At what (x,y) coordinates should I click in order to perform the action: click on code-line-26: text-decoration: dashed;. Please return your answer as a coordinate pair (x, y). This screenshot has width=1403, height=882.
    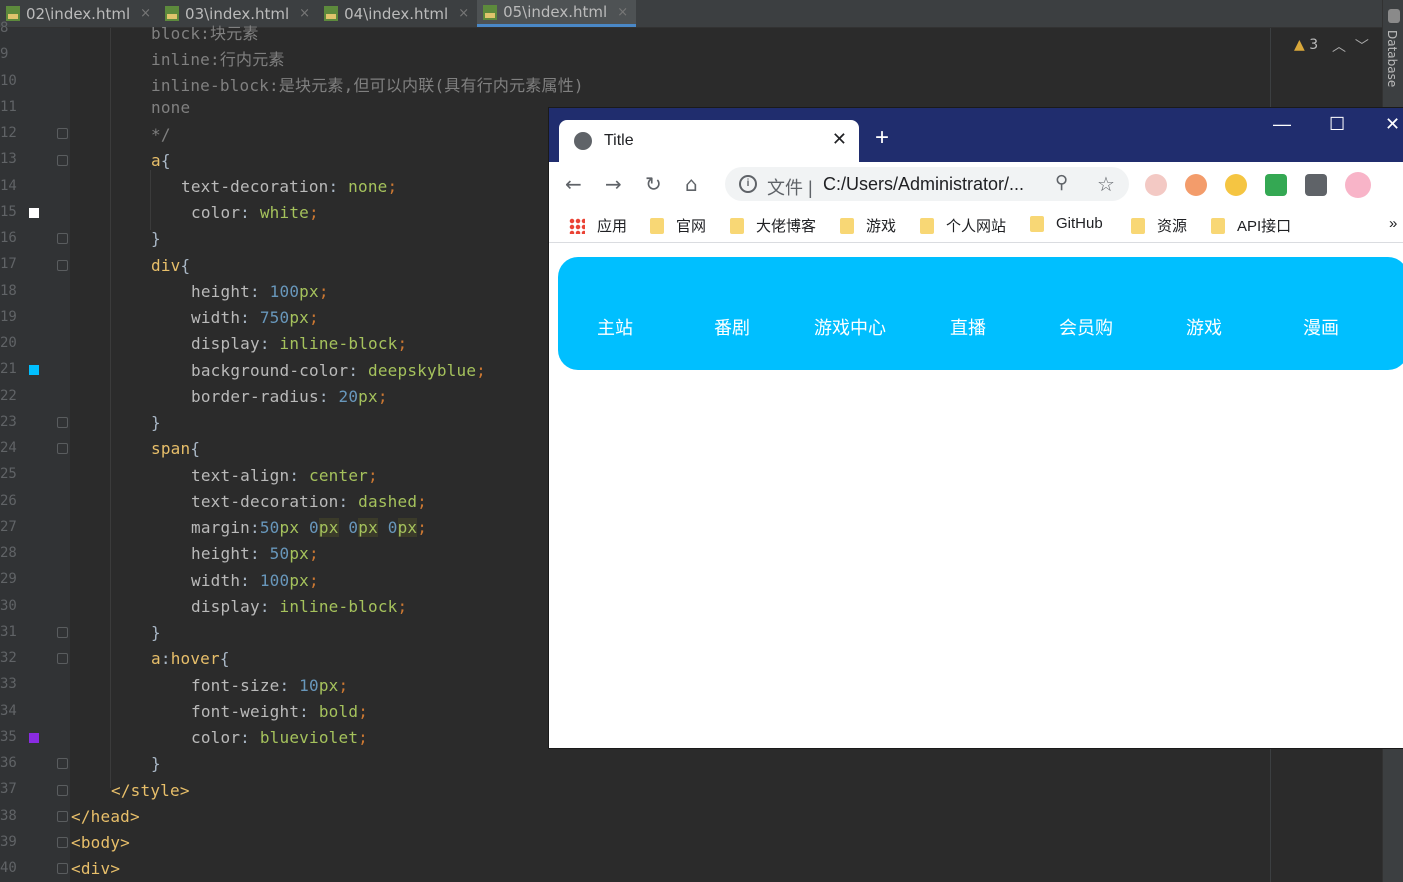
    Looking at the image, I should click on (309, 501).